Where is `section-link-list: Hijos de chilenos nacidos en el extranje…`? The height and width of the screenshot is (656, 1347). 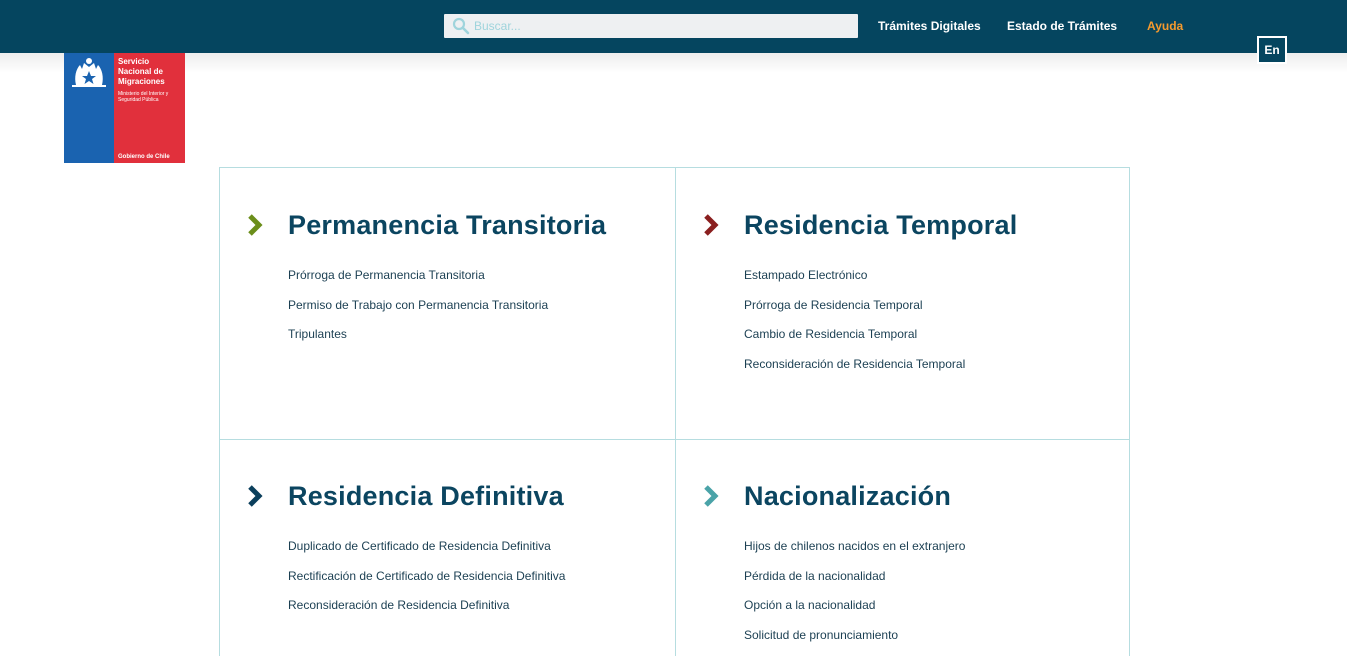 section-link-list: Hijos de chilenos nacidos en el extranje… is located at coordinates (854, 596).